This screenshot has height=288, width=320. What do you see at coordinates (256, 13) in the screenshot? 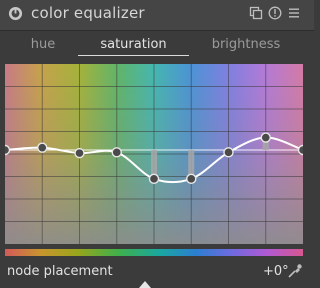
I see `presets-icon` at bounding box center [256, 13].